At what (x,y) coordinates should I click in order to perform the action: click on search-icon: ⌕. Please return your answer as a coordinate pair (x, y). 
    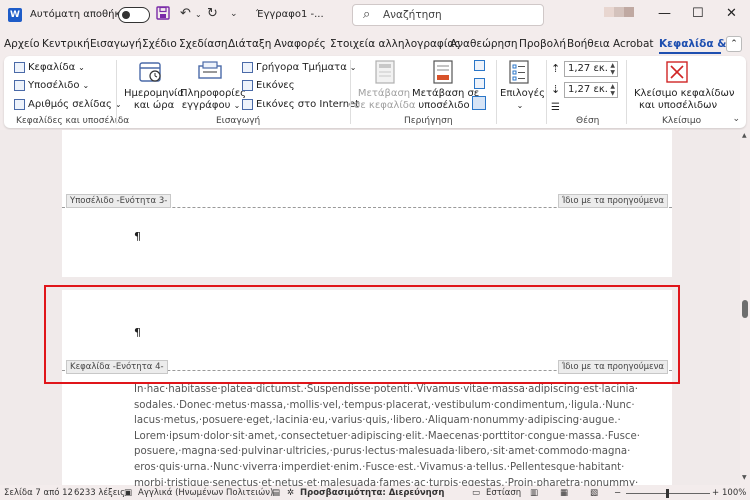
    Looking at the image, I should click on (367, 14).